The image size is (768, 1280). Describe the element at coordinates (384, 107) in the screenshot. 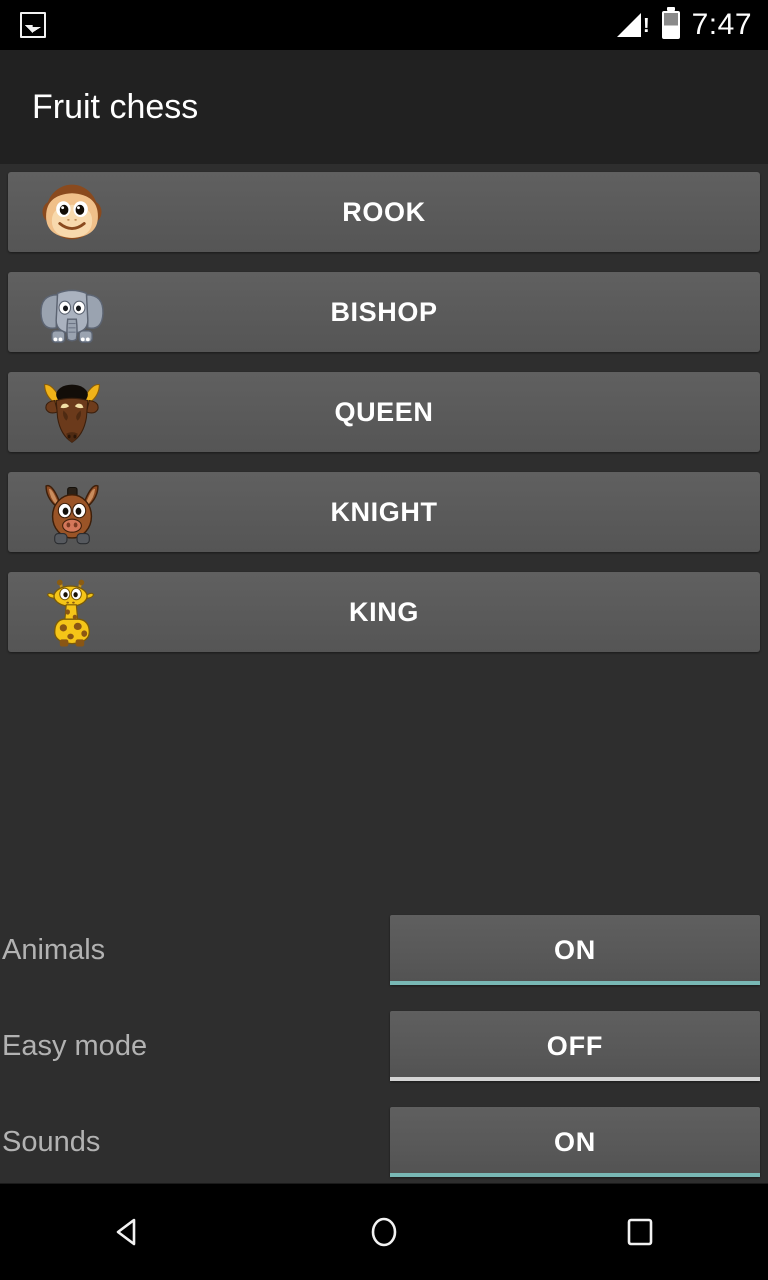

I see `app-header: Fruit chess` at that location.